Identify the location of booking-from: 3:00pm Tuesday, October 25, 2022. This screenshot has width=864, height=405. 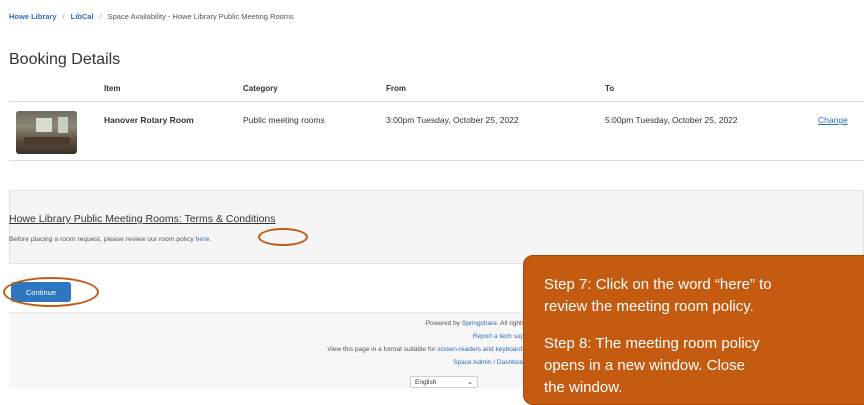
(452, 120).